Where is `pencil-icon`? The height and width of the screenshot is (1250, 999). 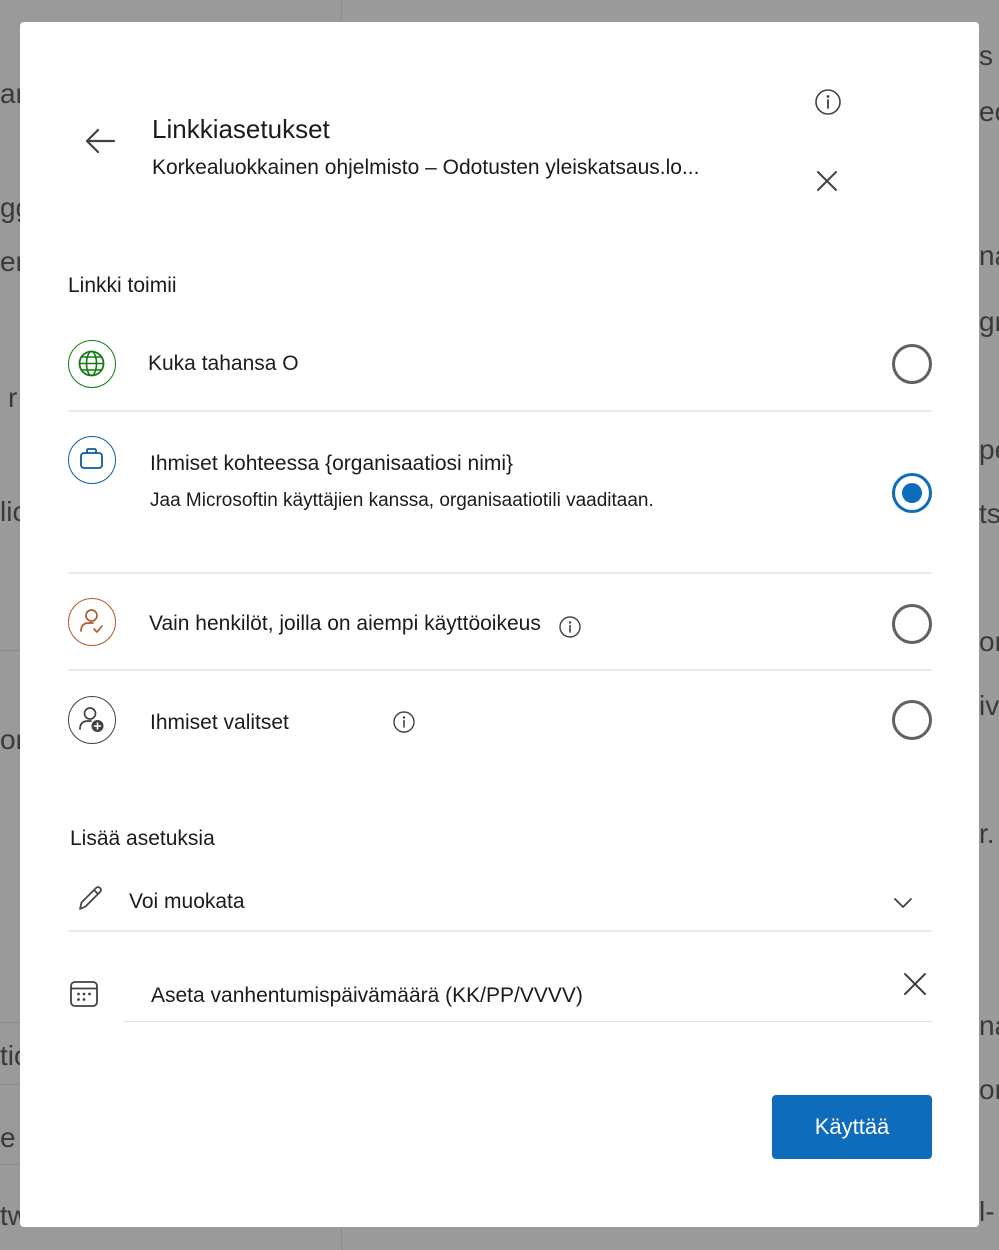
pencil-icon is located at coordinates (90, 898).